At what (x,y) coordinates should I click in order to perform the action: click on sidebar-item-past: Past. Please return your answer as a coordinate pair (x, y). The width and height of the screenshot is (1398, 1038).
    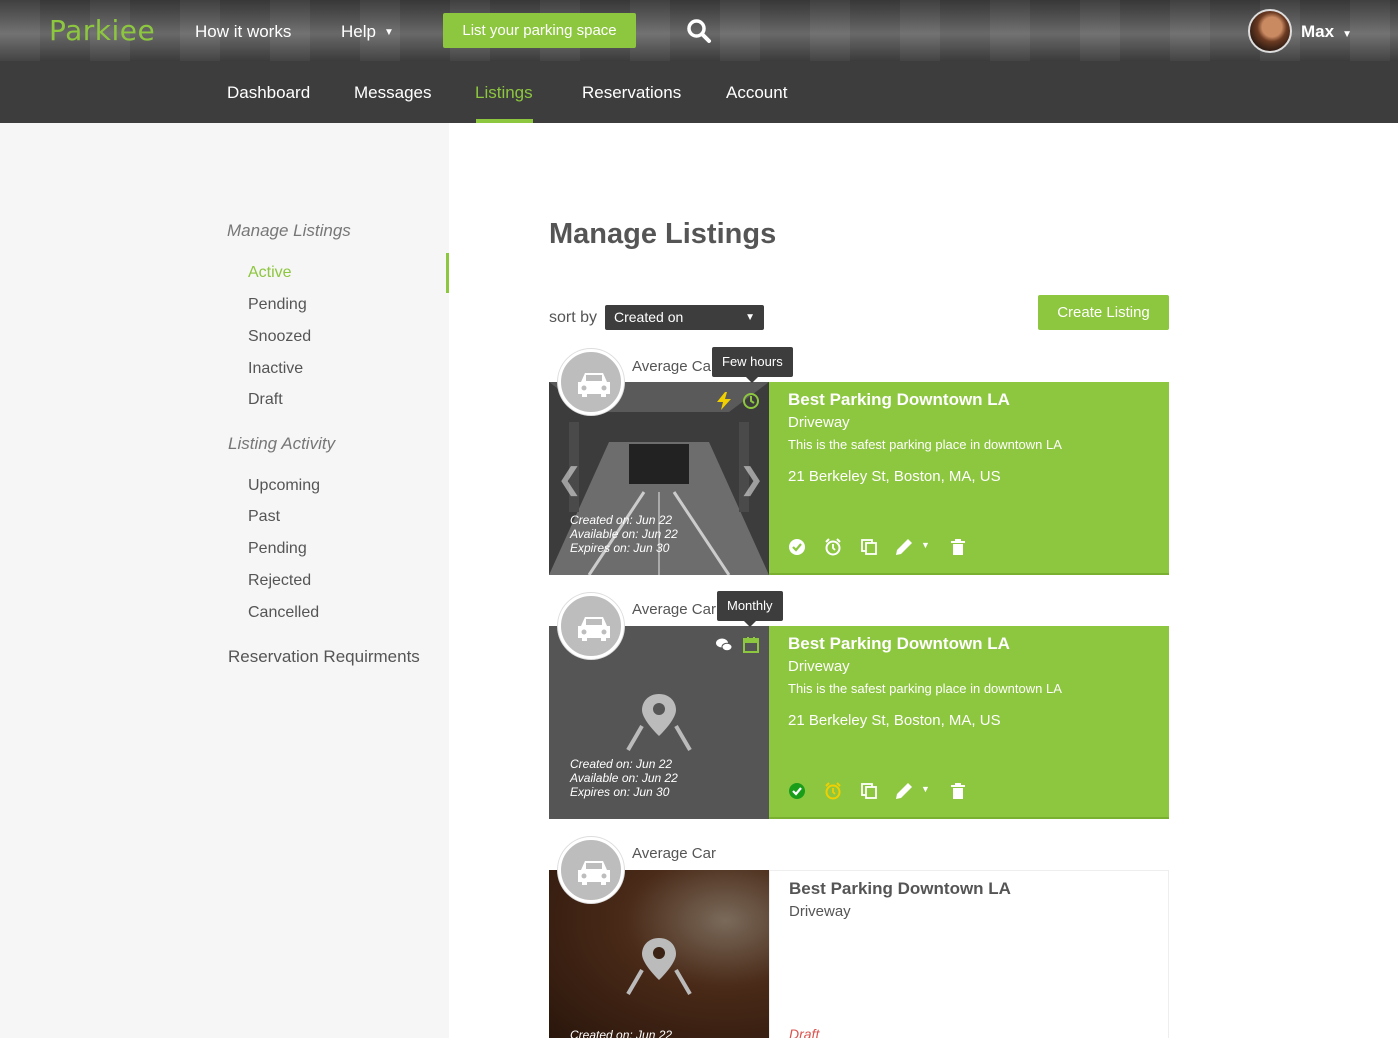
    Looking at the image, I should click on (264, 517).